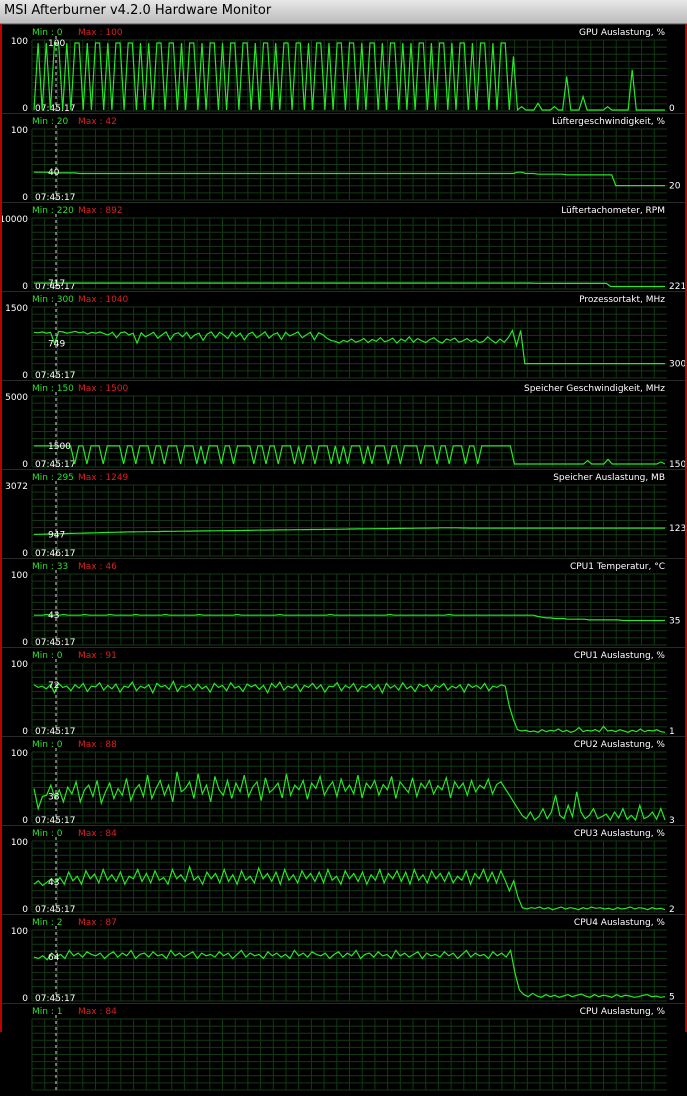 This screenshot has height=1096, width=687. What do you see at coordinates (672, 820) in the screenshot?
I see `current-value-label: 3` at bounding box center [672, 820].